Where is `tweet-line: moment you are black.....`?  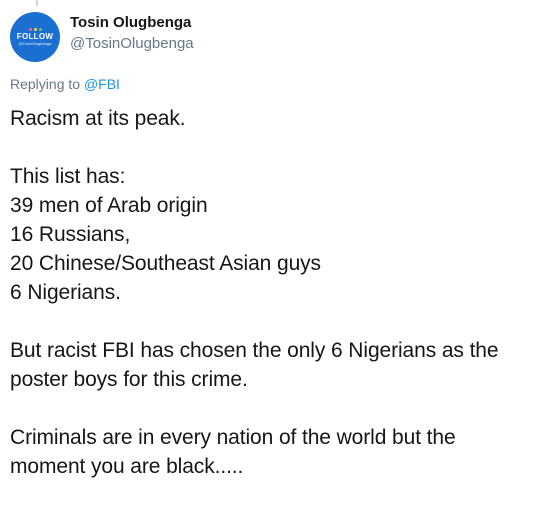 tweet-line: moment you are black..... is located at coordinates (127, 466).